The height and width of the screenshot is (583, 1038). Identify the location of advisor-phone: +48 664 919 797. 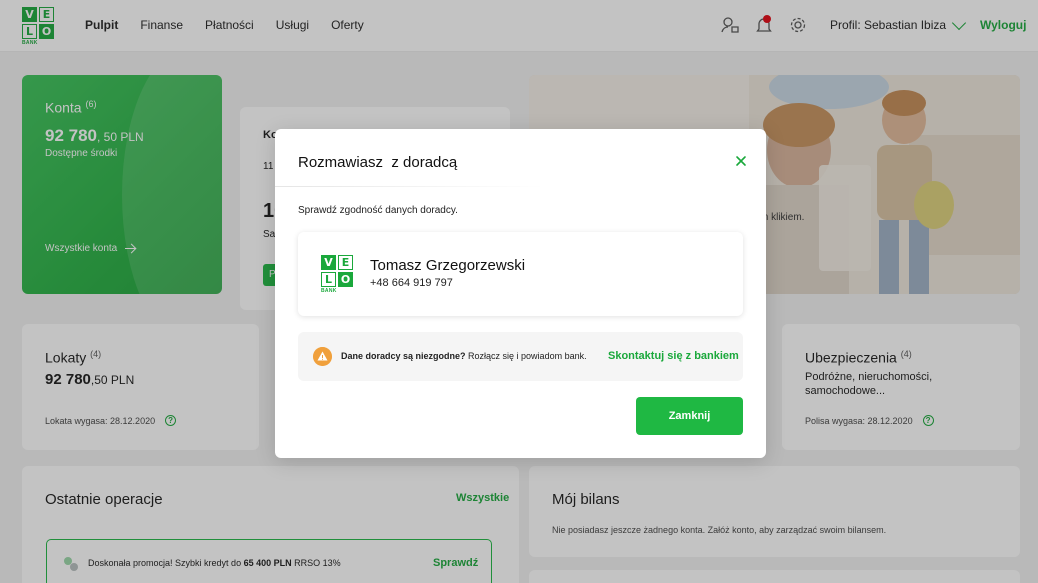
(411, 283).